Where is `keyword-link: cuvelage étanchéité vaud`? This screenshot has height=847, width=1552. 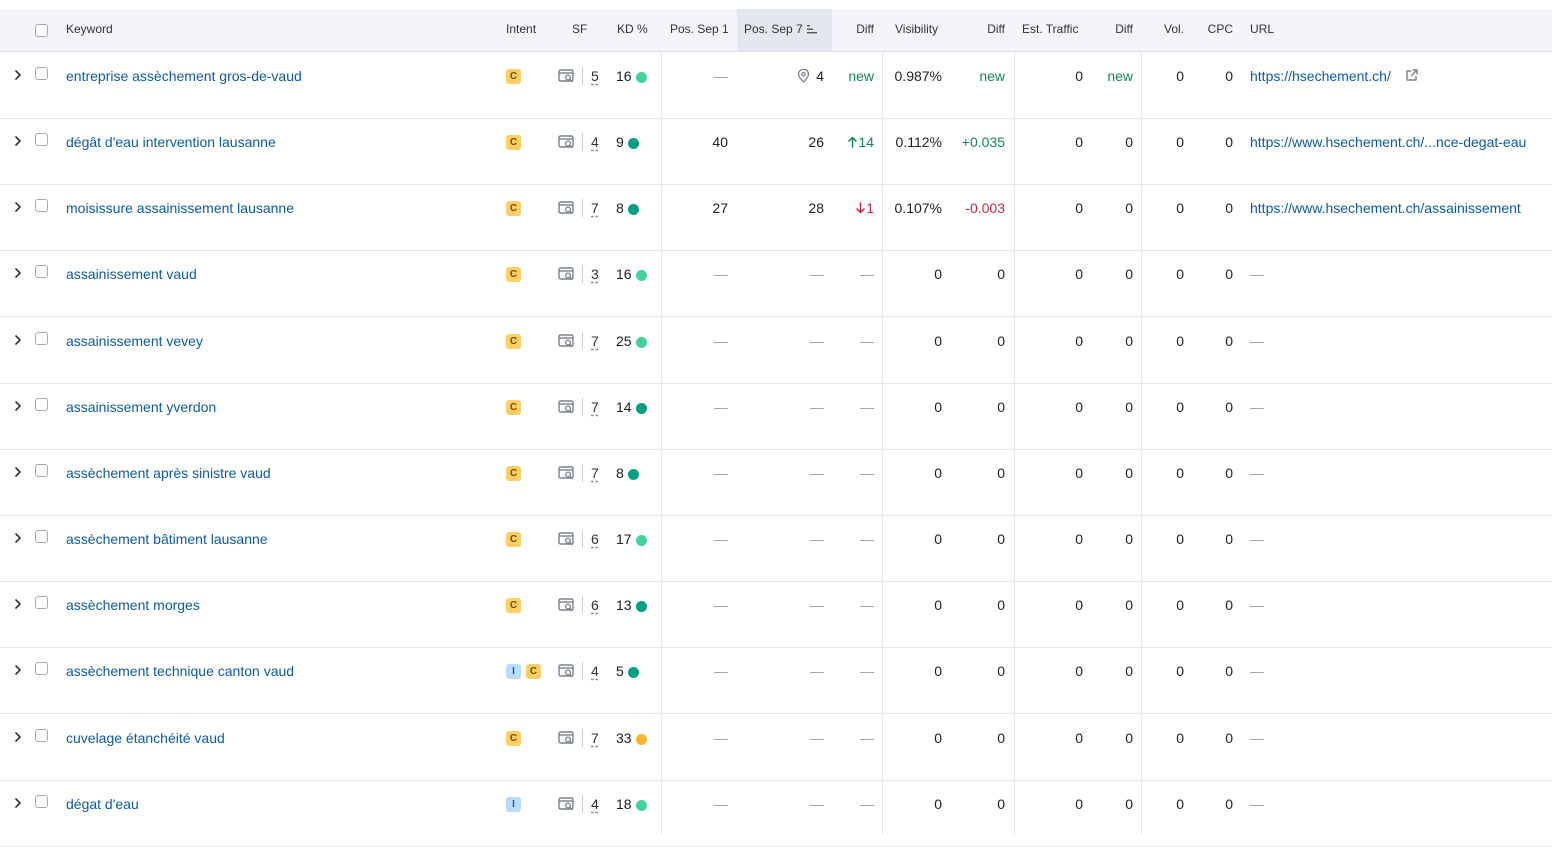 keyword-link: cuvelage étanchéité vaud is located at coordinates (145, 738).